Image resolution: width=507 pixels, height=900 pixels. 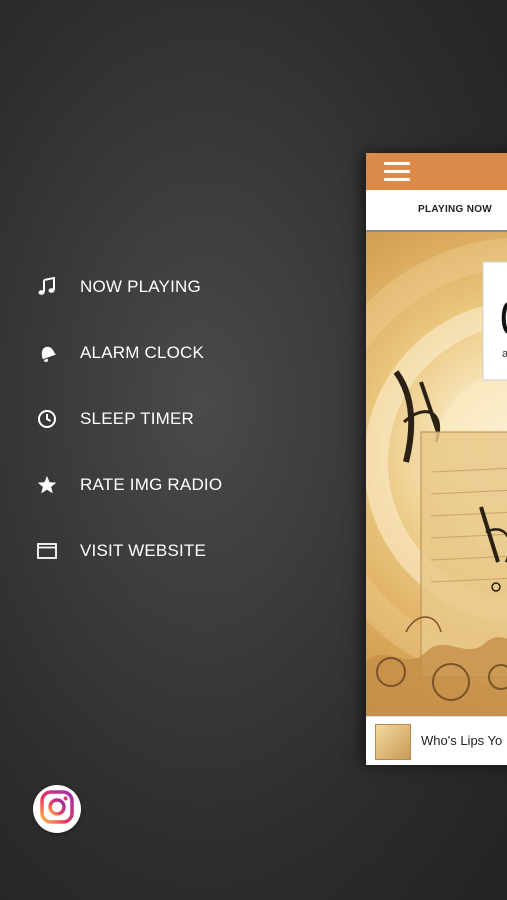 I want to click on menu-item-label: SLEEP TIMER, so click(x=137, y=418).